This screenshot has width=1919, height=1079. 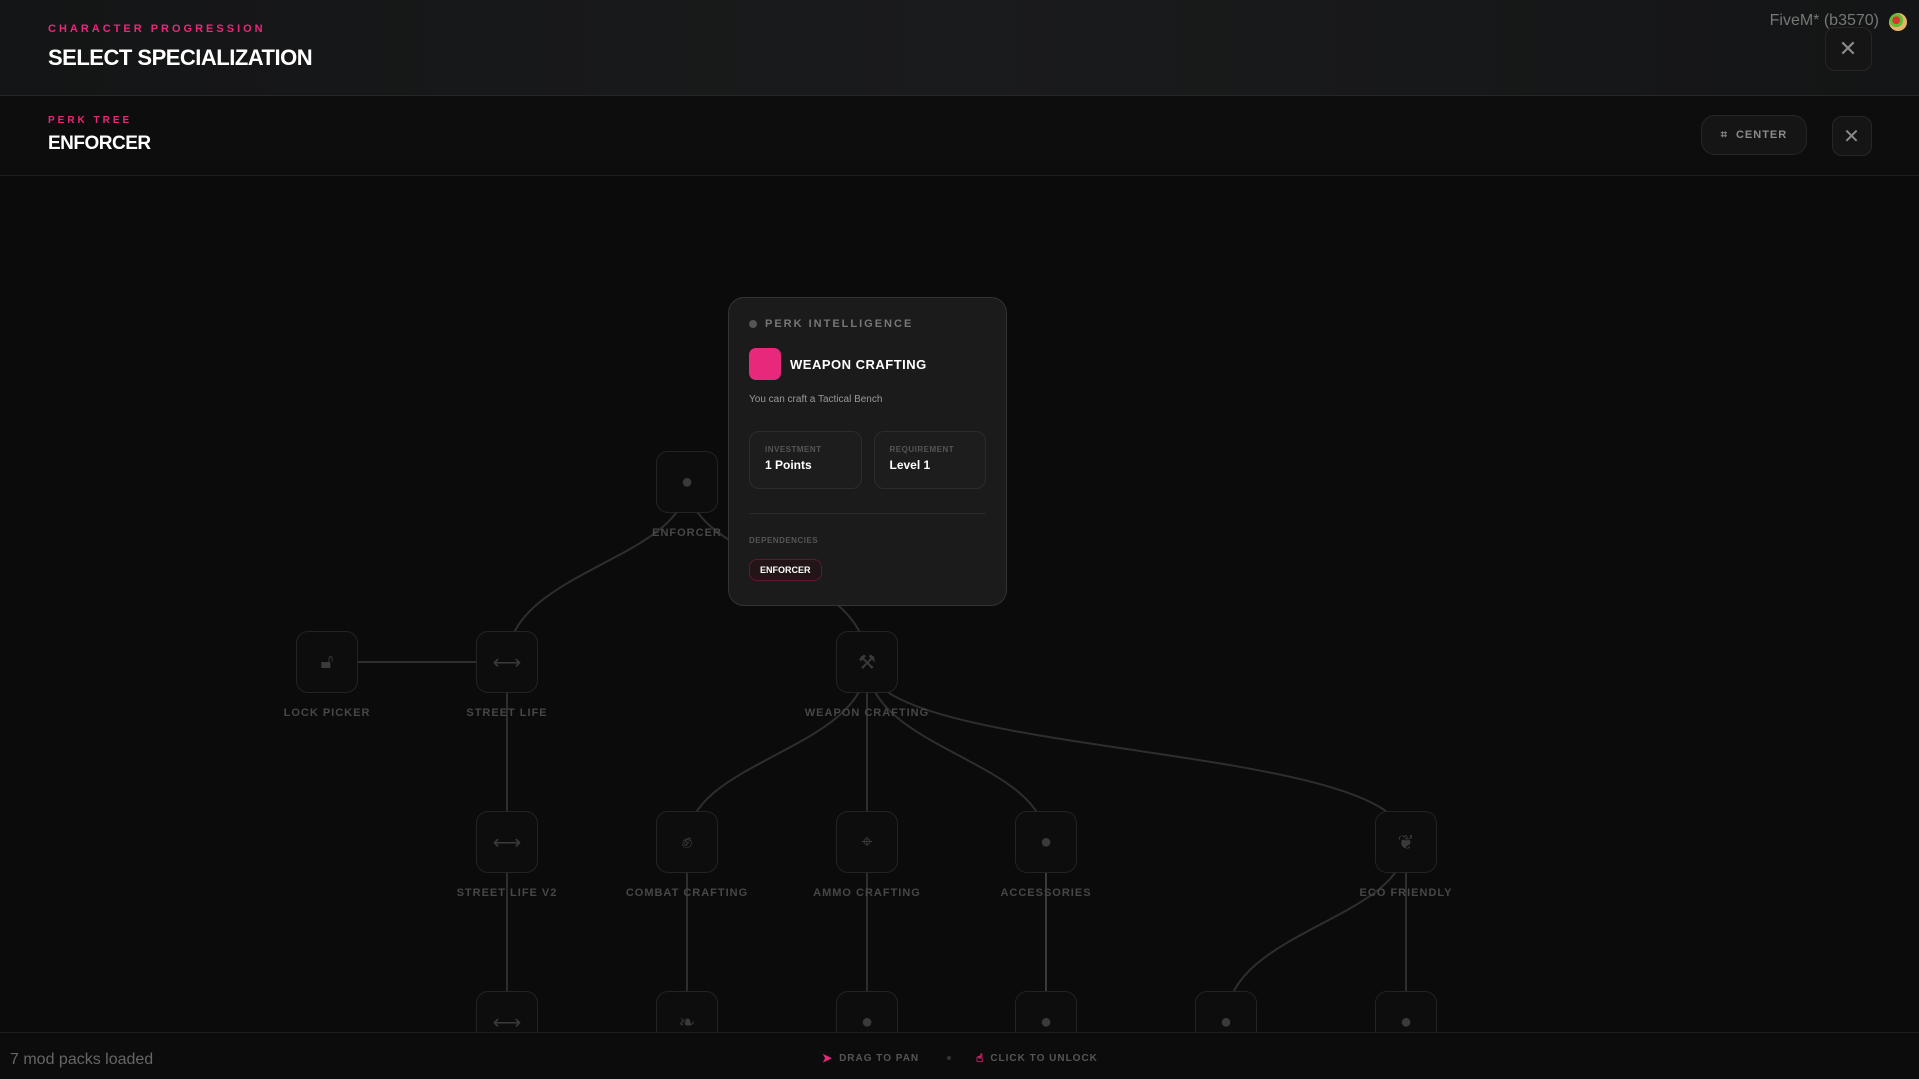 I want to click on fist-icon: ✊︎, so click(x=687, y=841).